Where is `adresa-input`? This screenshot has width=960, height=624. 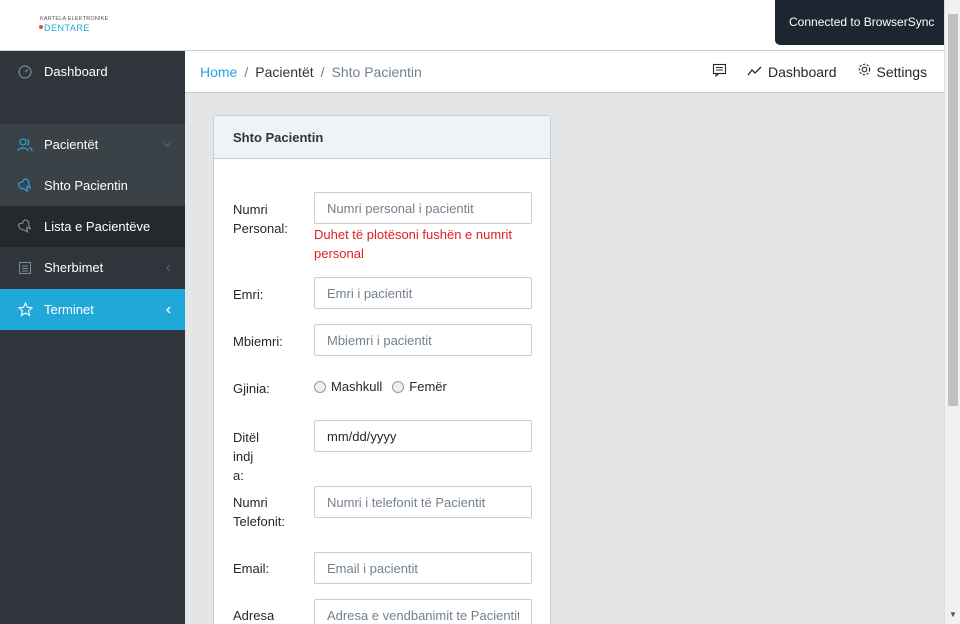 adresa-input is located at coordinates (423, 611).